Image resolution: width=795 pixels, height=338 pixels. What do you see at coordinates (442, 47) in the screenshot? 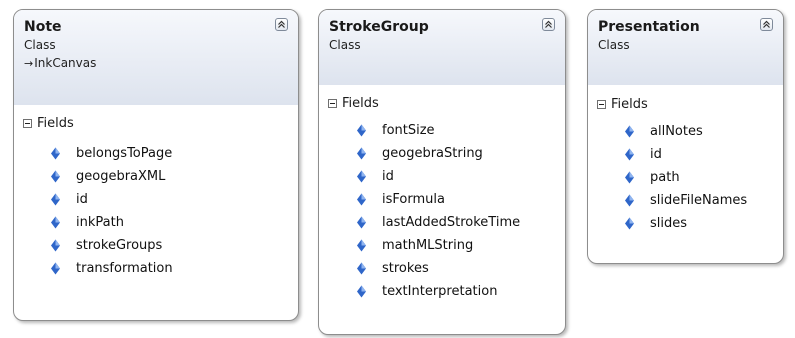
I see `class-header-strokegroup: StrokeGroup Class` at bounding box center [442, 47].